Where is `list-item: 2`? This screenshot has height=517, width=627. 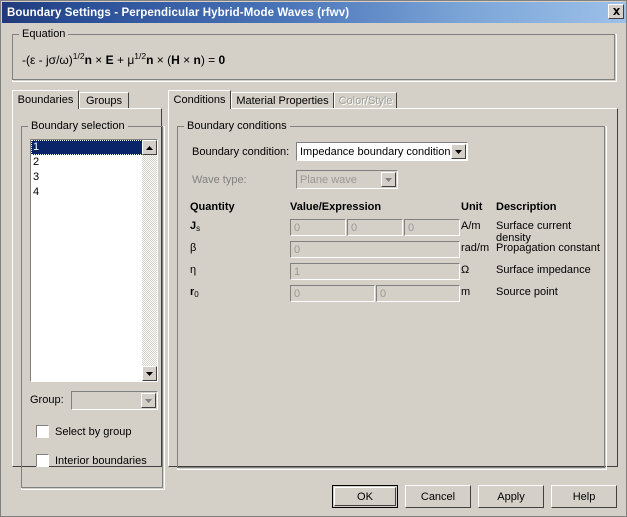 list-item: 2 is located at coordinates (87, 162).